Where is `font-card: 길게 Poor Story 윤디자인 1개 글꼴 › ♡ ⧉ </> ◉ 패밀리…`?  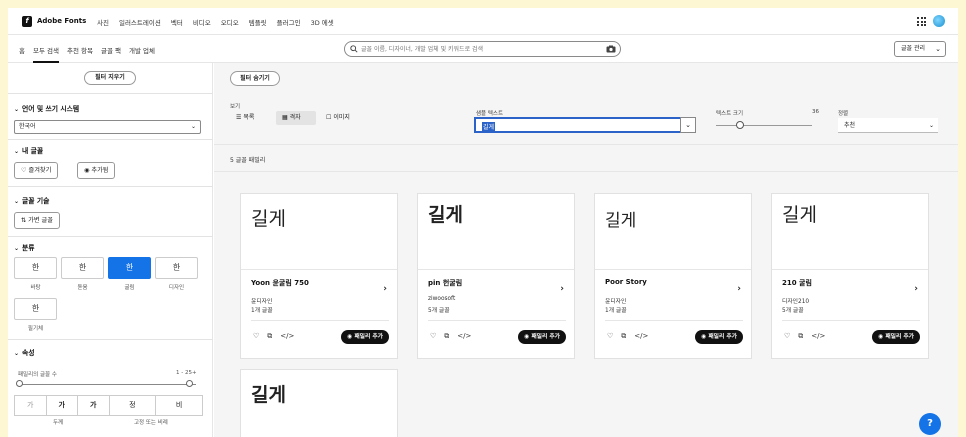
font-card: 길게 Poor Story 윤디자인 1개 글꼴 › ♡ ⧉ </> ◉ 패밀리… is located at coordinates (673, 276).